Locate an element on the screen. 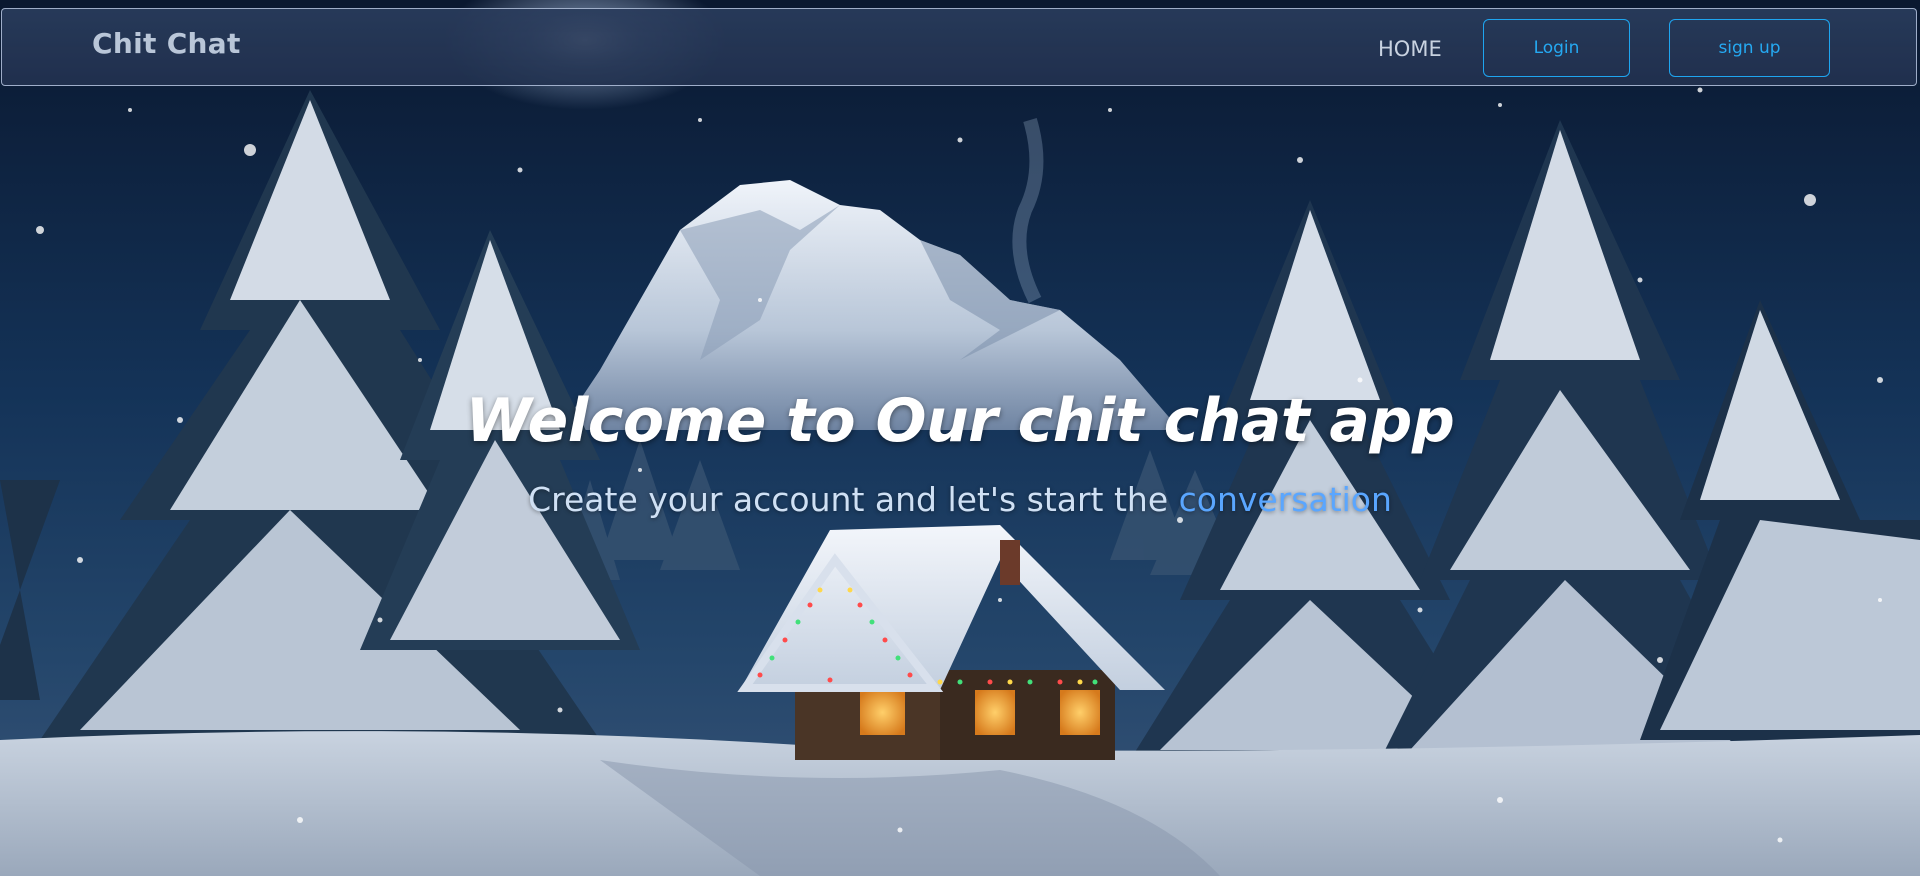 The image size is (1920, 876). brand-logo: Chit Chat is located at coordinates (166, 43).